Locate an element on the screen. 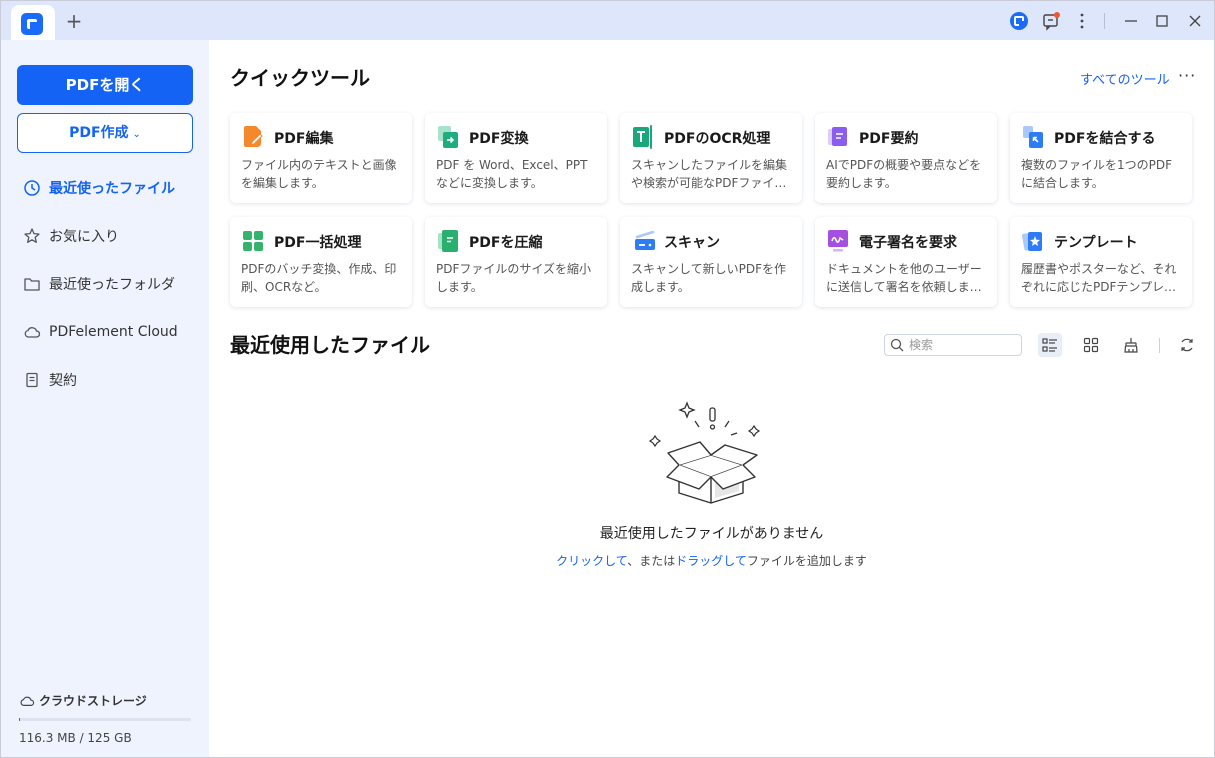  edit-pdf-icon is located at coordinates (253, 136).